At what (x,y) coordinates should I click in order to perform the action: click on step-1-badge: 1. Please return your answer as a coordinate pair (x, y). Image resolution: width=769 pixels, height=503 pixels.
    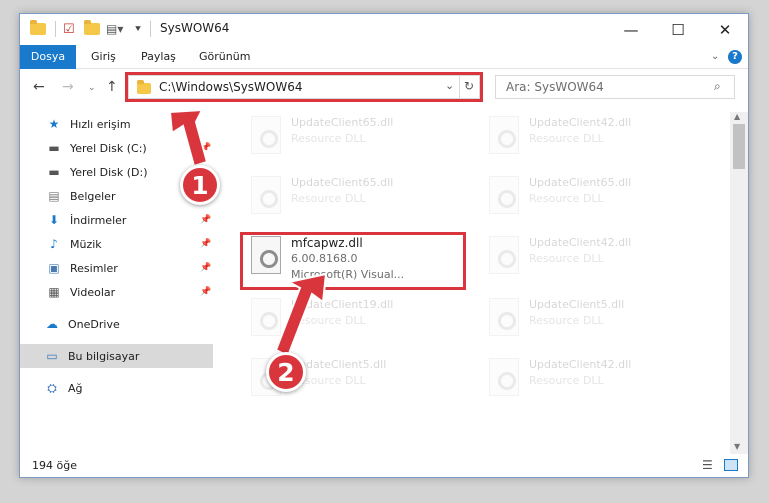
    Looking at the image, I should click on (200, 185).